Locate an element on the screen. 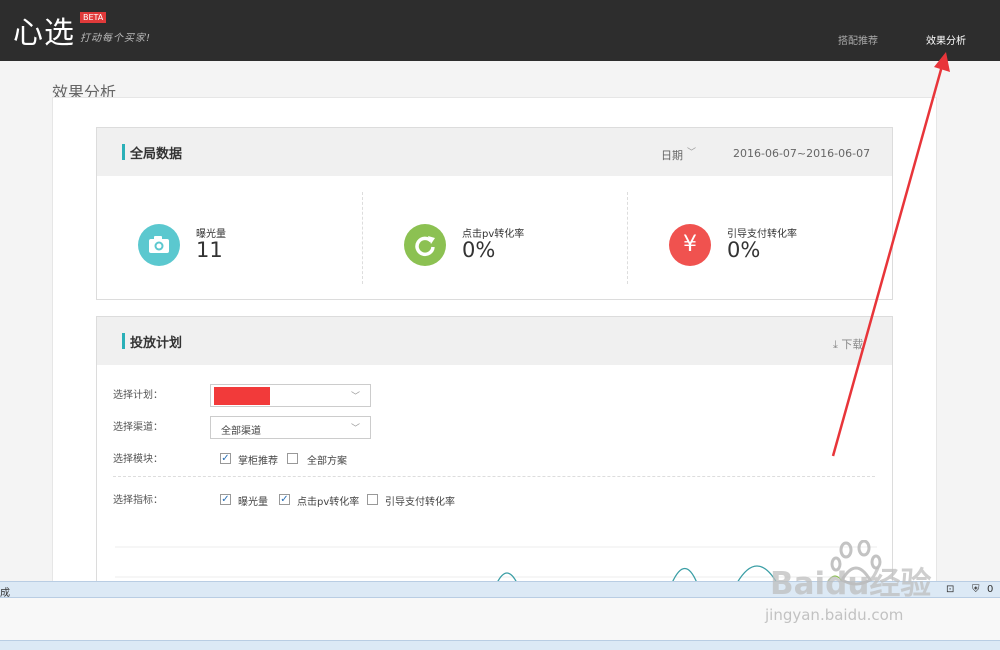 Image resolution: width=1000 pixels, height=650 pixels. metric-option-label: 引导支付转化率 is located at coordinates (420, 502).